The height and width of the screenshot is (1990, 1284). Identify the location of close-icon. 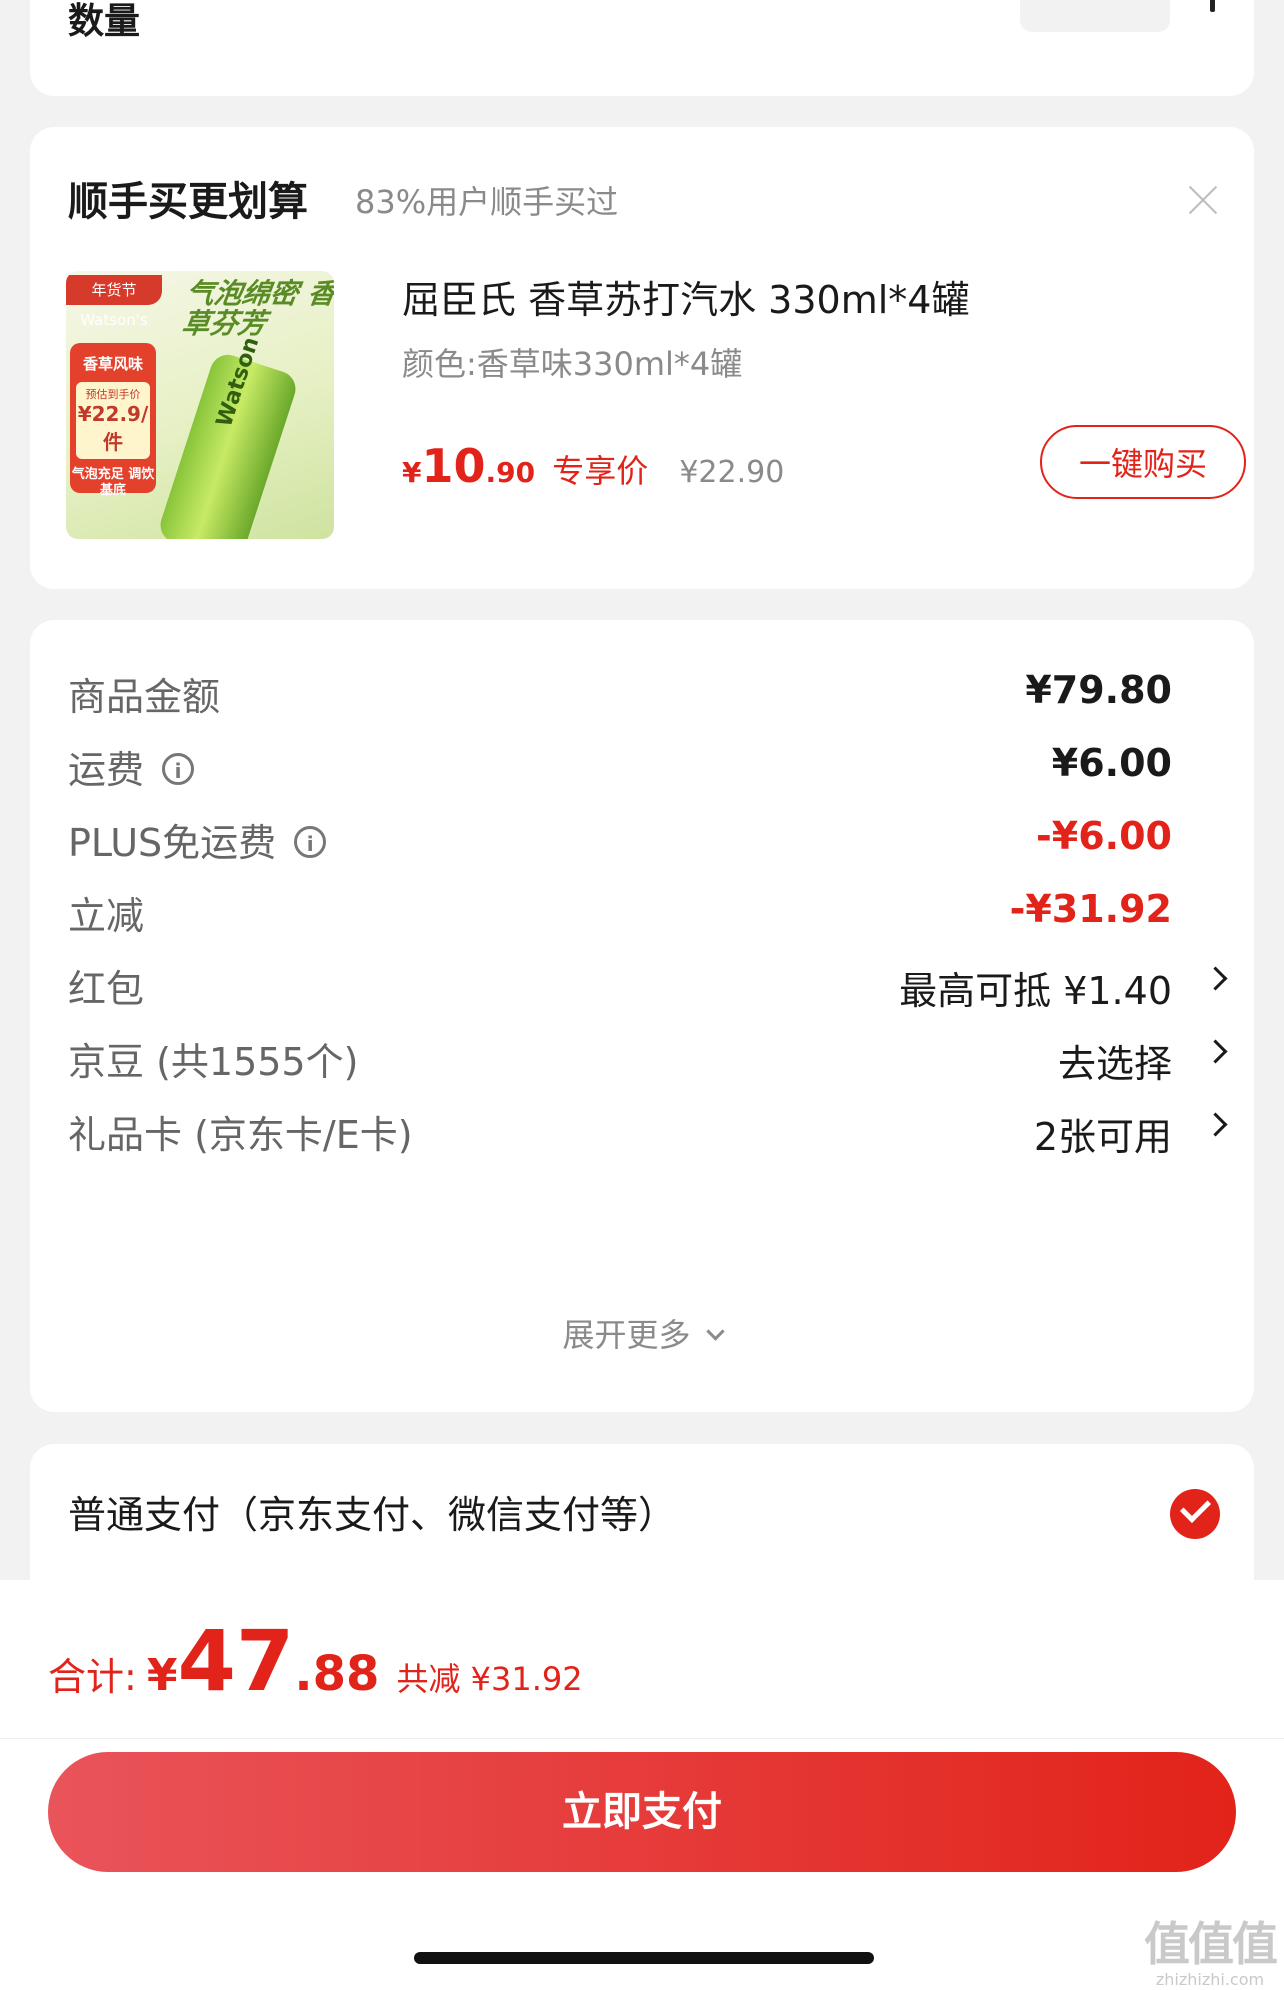
(1203, 200).